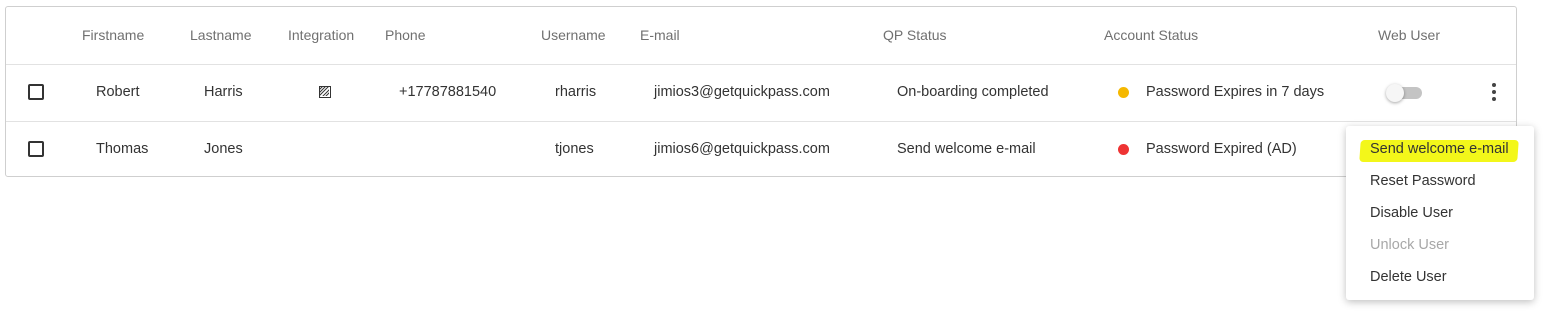 The width and height of the screenshot is (1543, 311). What do you see at coordinates (448, 92) in the screenshot?
I see `cell-phone: +17787881540` at bounding box center [448, 92].